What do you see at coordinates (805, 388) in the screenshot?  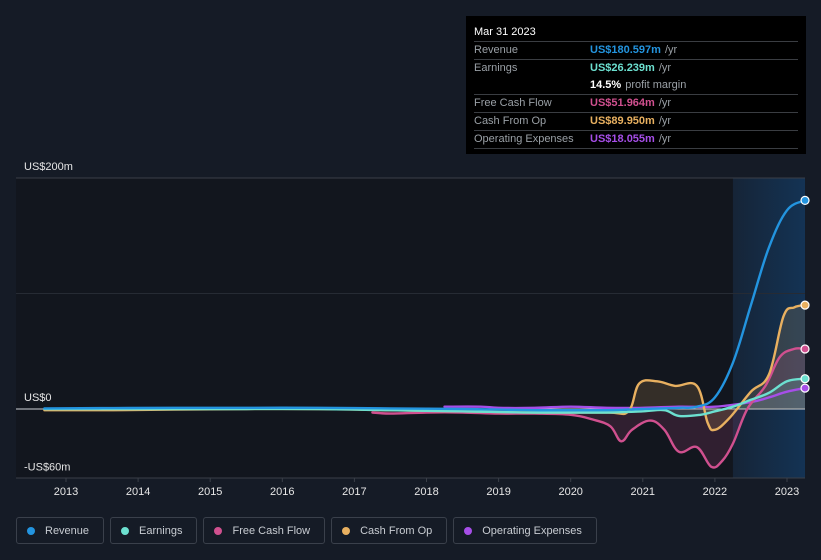 I see `operating-expenses-endpoint` at bounding box center [805, 388].